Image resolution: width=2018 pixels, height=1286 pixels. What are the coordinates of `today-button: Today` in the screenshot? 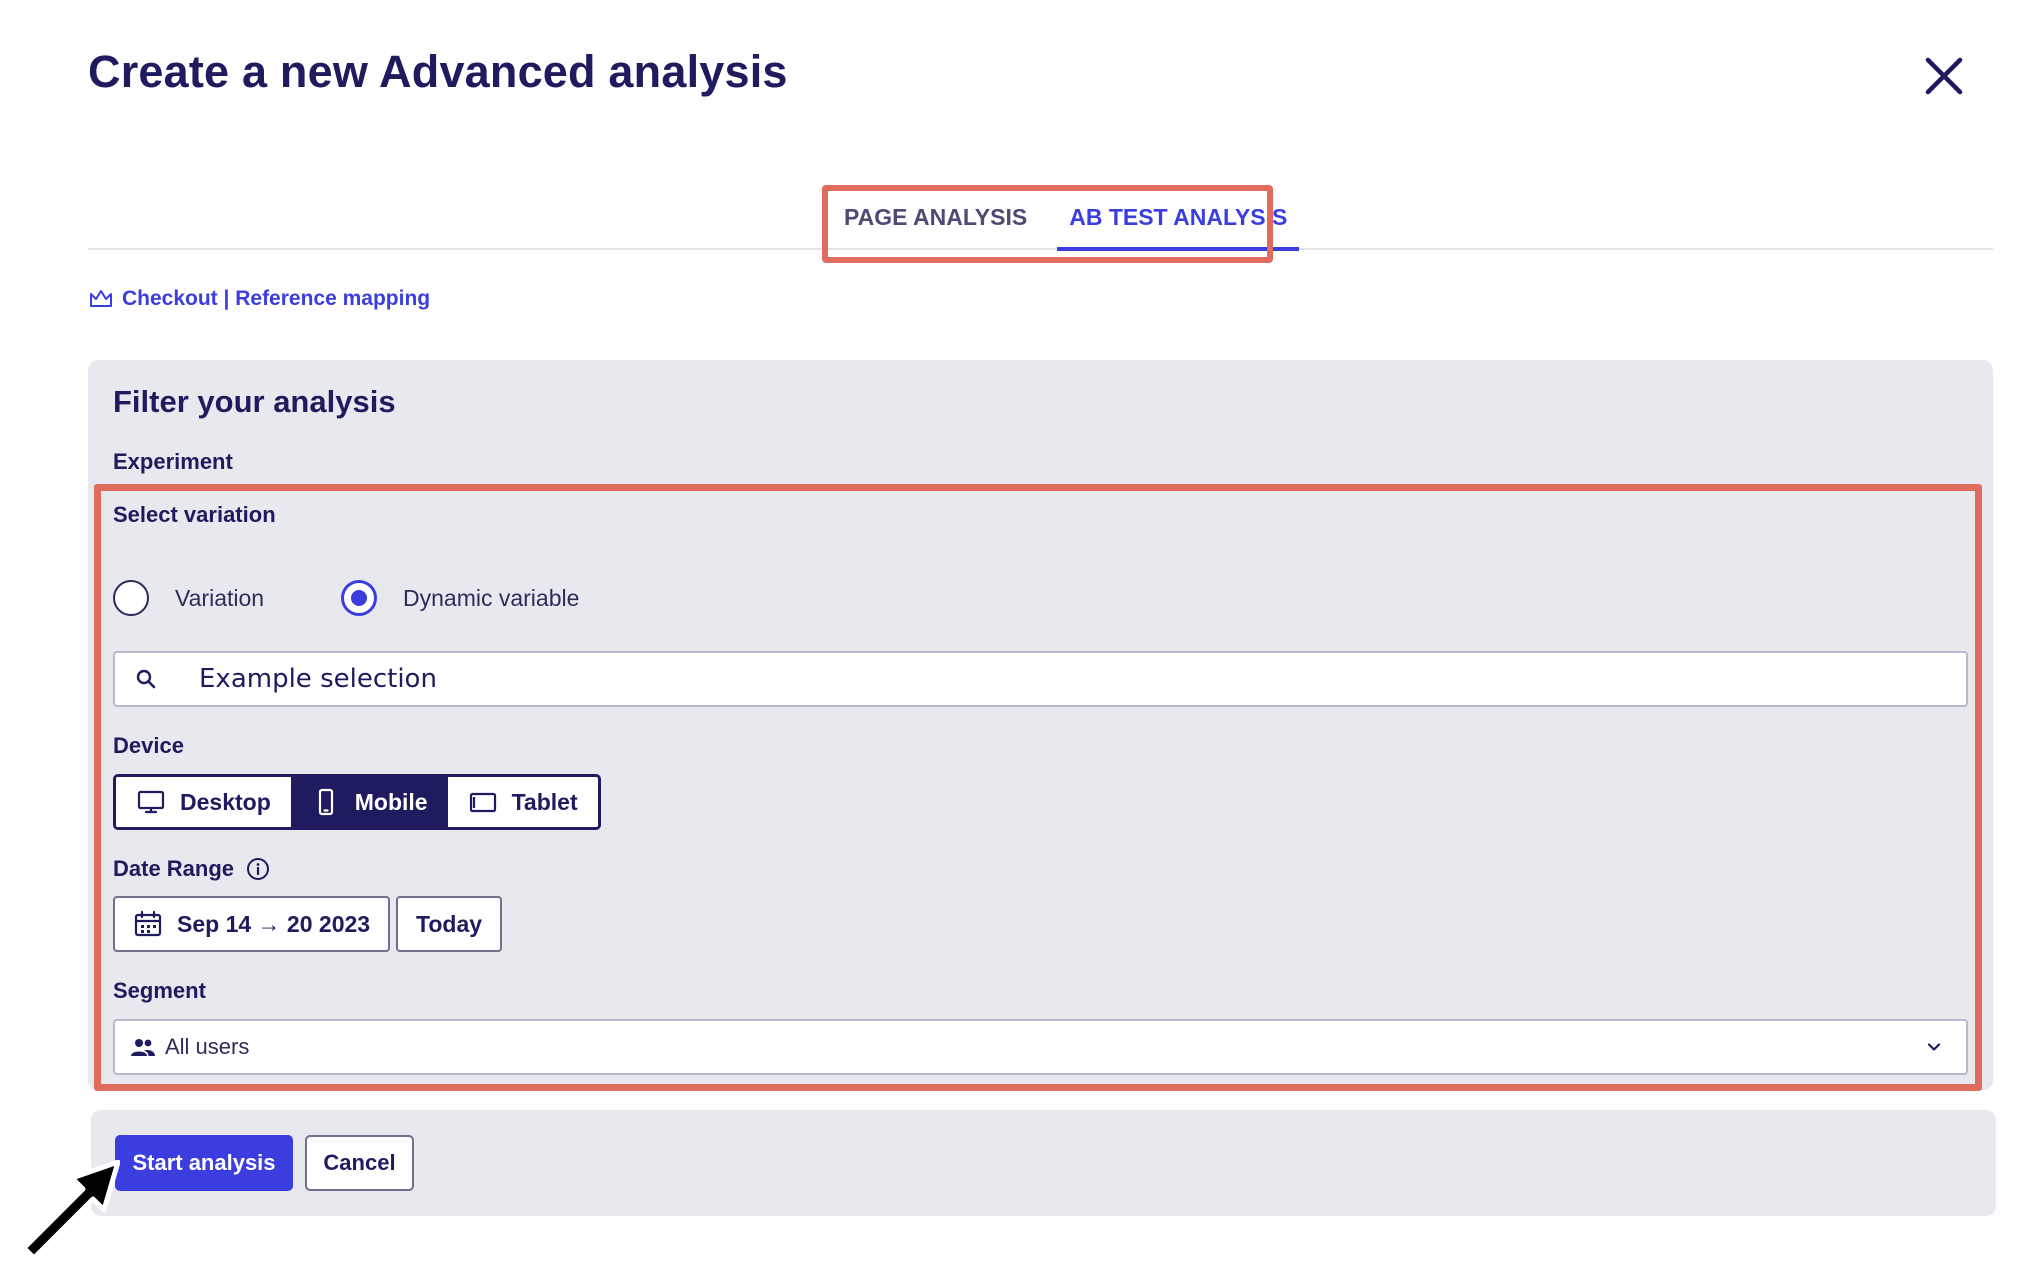 It's located at (449, 924).